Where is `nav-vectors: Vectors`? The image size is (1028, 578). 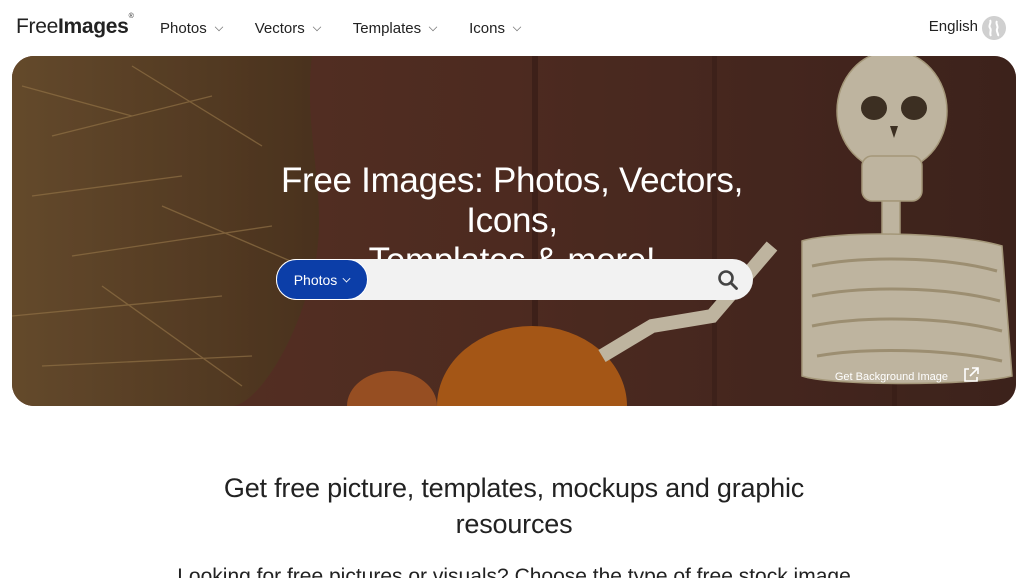 nav-vectors: Vectors is located at coordinates (288, 28).